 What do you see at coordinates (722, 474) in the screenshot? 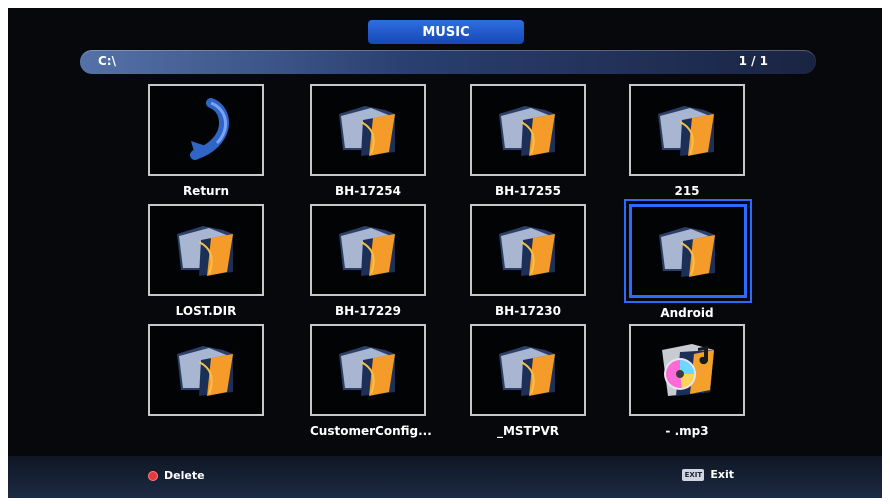
I see `exit-label: Exit` at bounding box center [722, 474].